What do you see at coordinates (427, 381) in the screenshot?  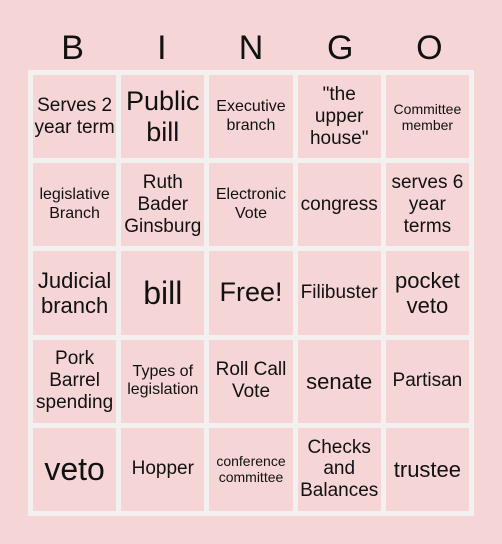 I see `bingo-cell: Partisan` at bounding box center [427, 381].